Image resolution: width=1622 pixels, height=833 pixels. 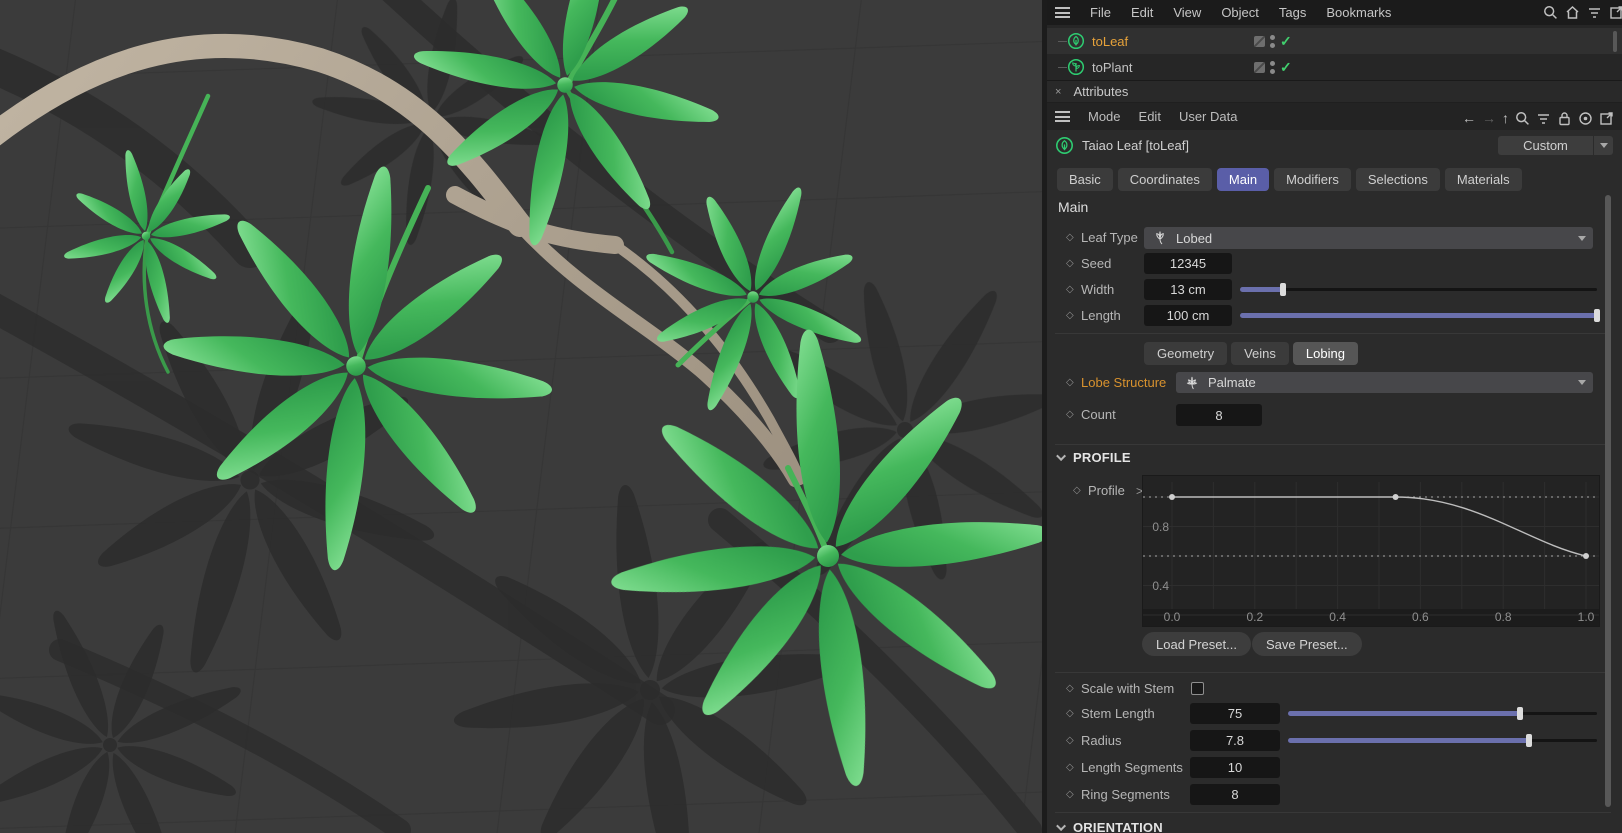 What do you see at coordinates (1235, 713) in the screenshot?
I see `stem-length-field: 75` at bounding box center [1235, 713].